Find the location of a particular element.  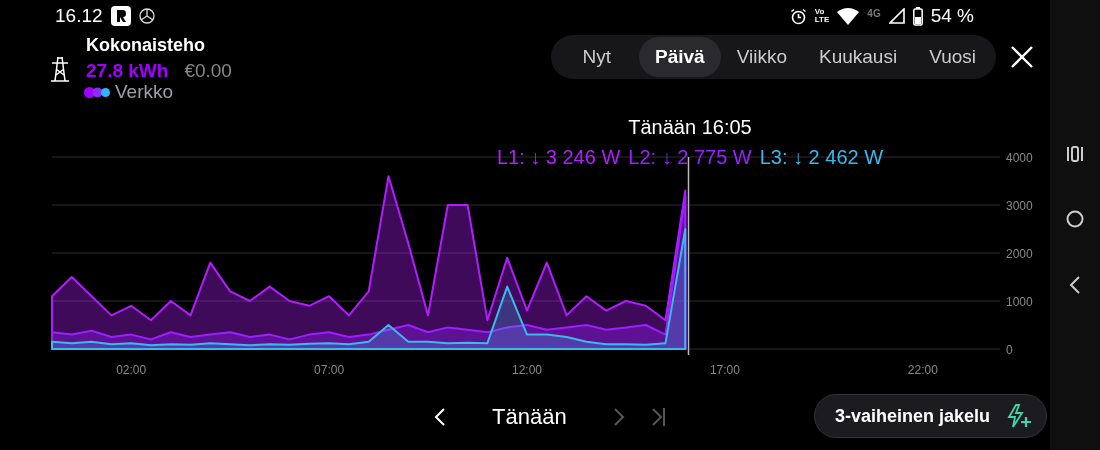

home-icon is located at coordinates (1075, 219).